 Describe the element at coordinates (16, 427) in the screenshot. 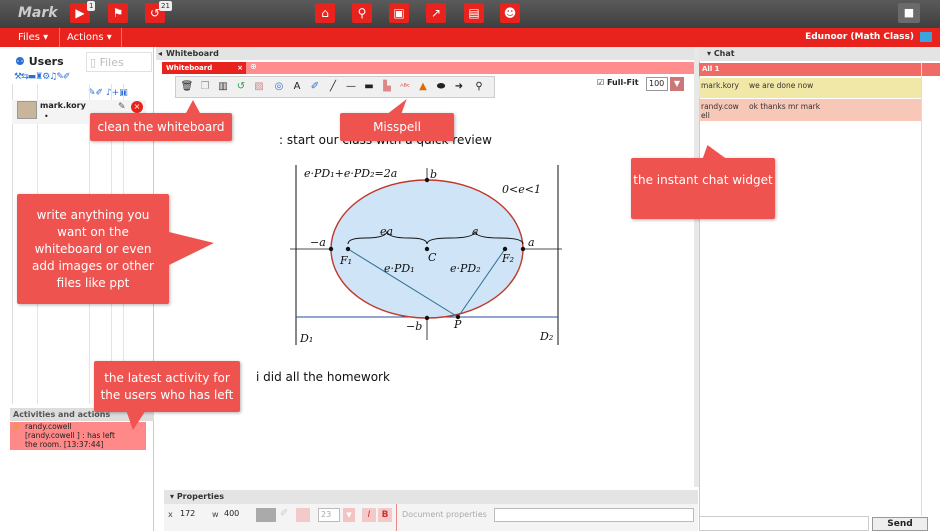

I see `warning-icon: ⚠` at that location.